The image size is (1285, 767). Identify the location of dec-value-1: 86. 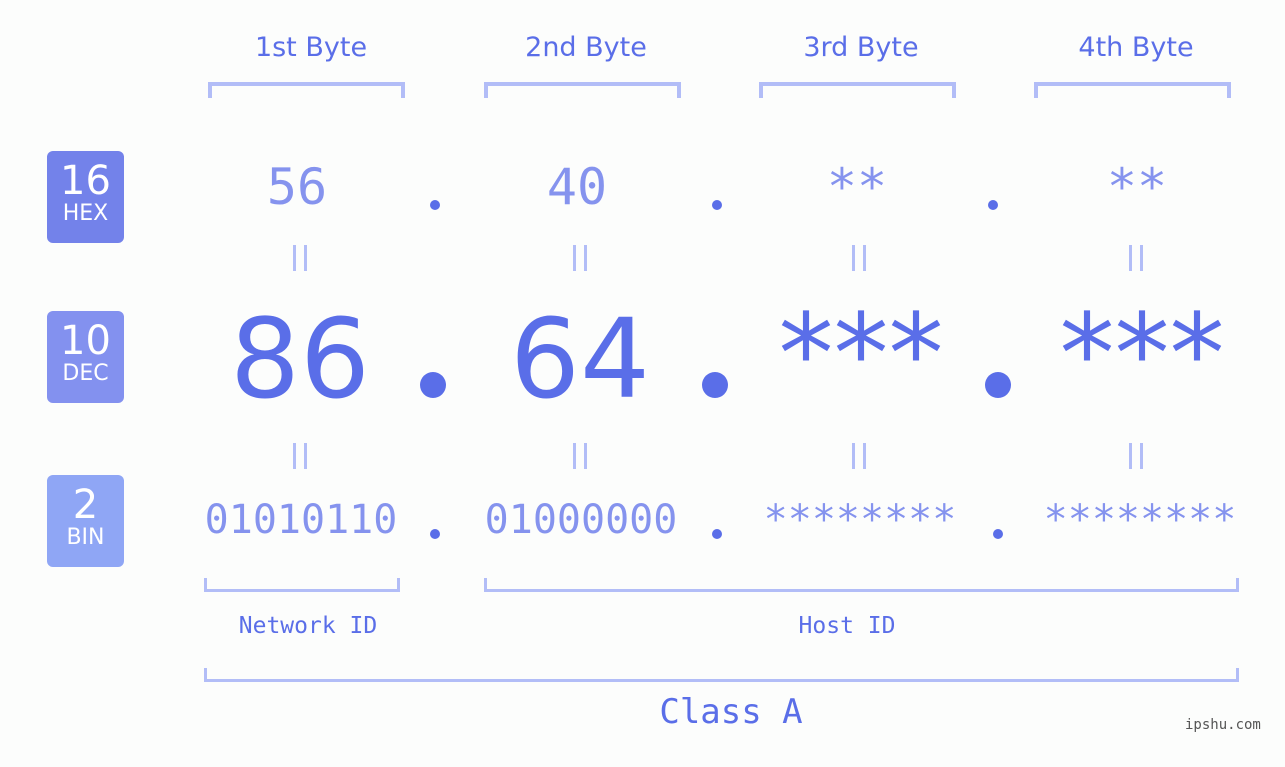
(300, 359).